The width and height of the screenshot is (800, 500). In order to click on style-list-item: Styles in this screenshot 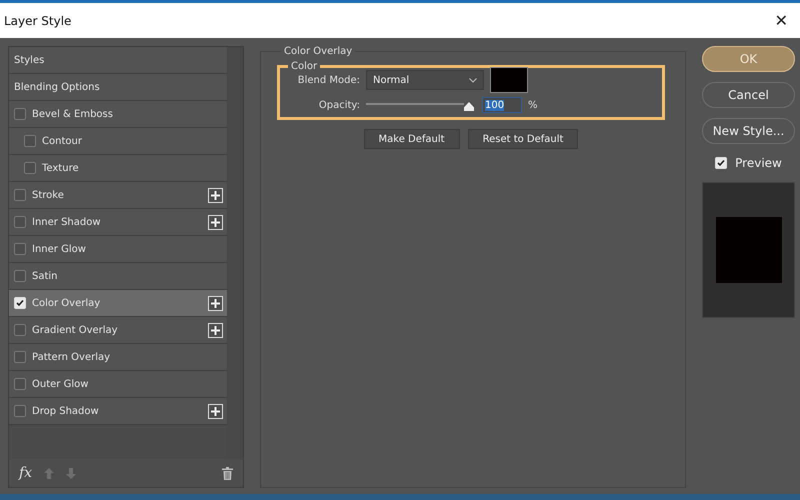, I will do `click(118, 60)`.